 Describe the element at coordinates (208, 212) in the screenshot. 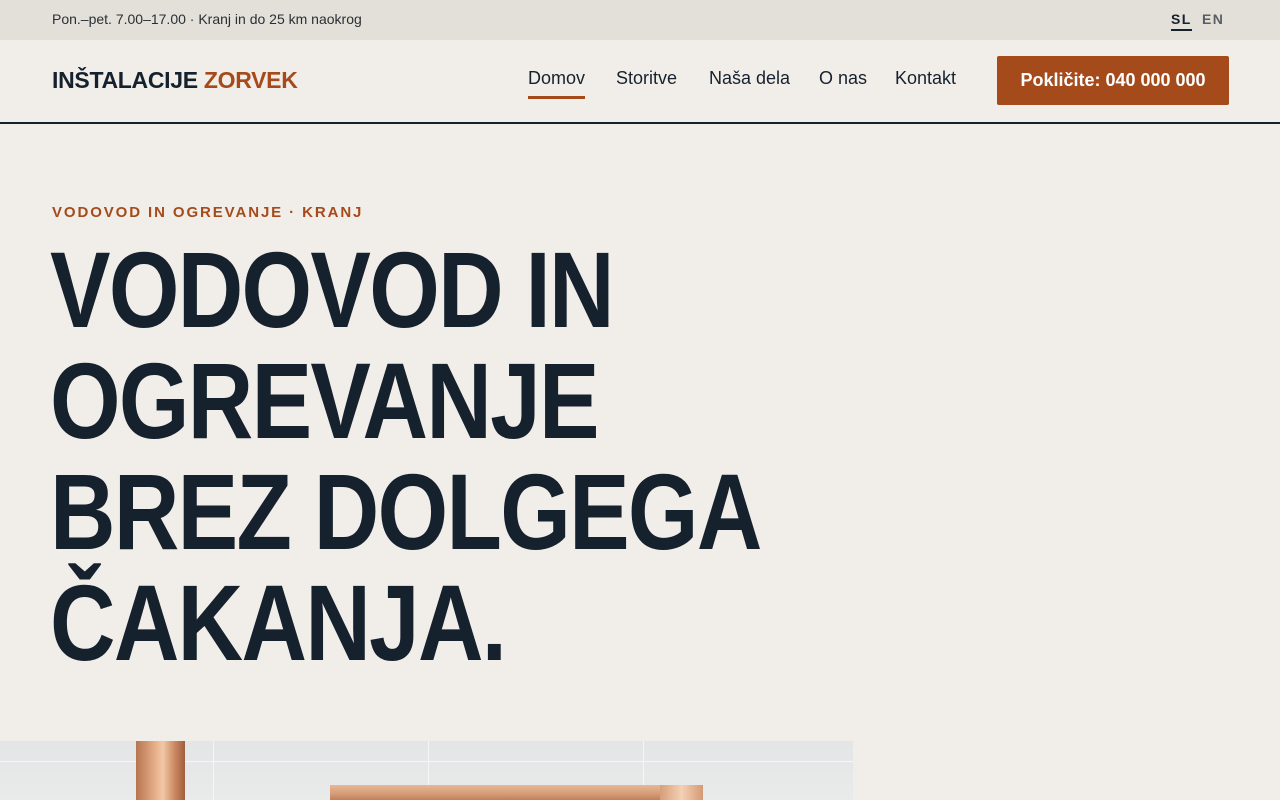

I see `hero-eyebrow: VODOVOD IN OGREVANJE · KRANJ` at that location.